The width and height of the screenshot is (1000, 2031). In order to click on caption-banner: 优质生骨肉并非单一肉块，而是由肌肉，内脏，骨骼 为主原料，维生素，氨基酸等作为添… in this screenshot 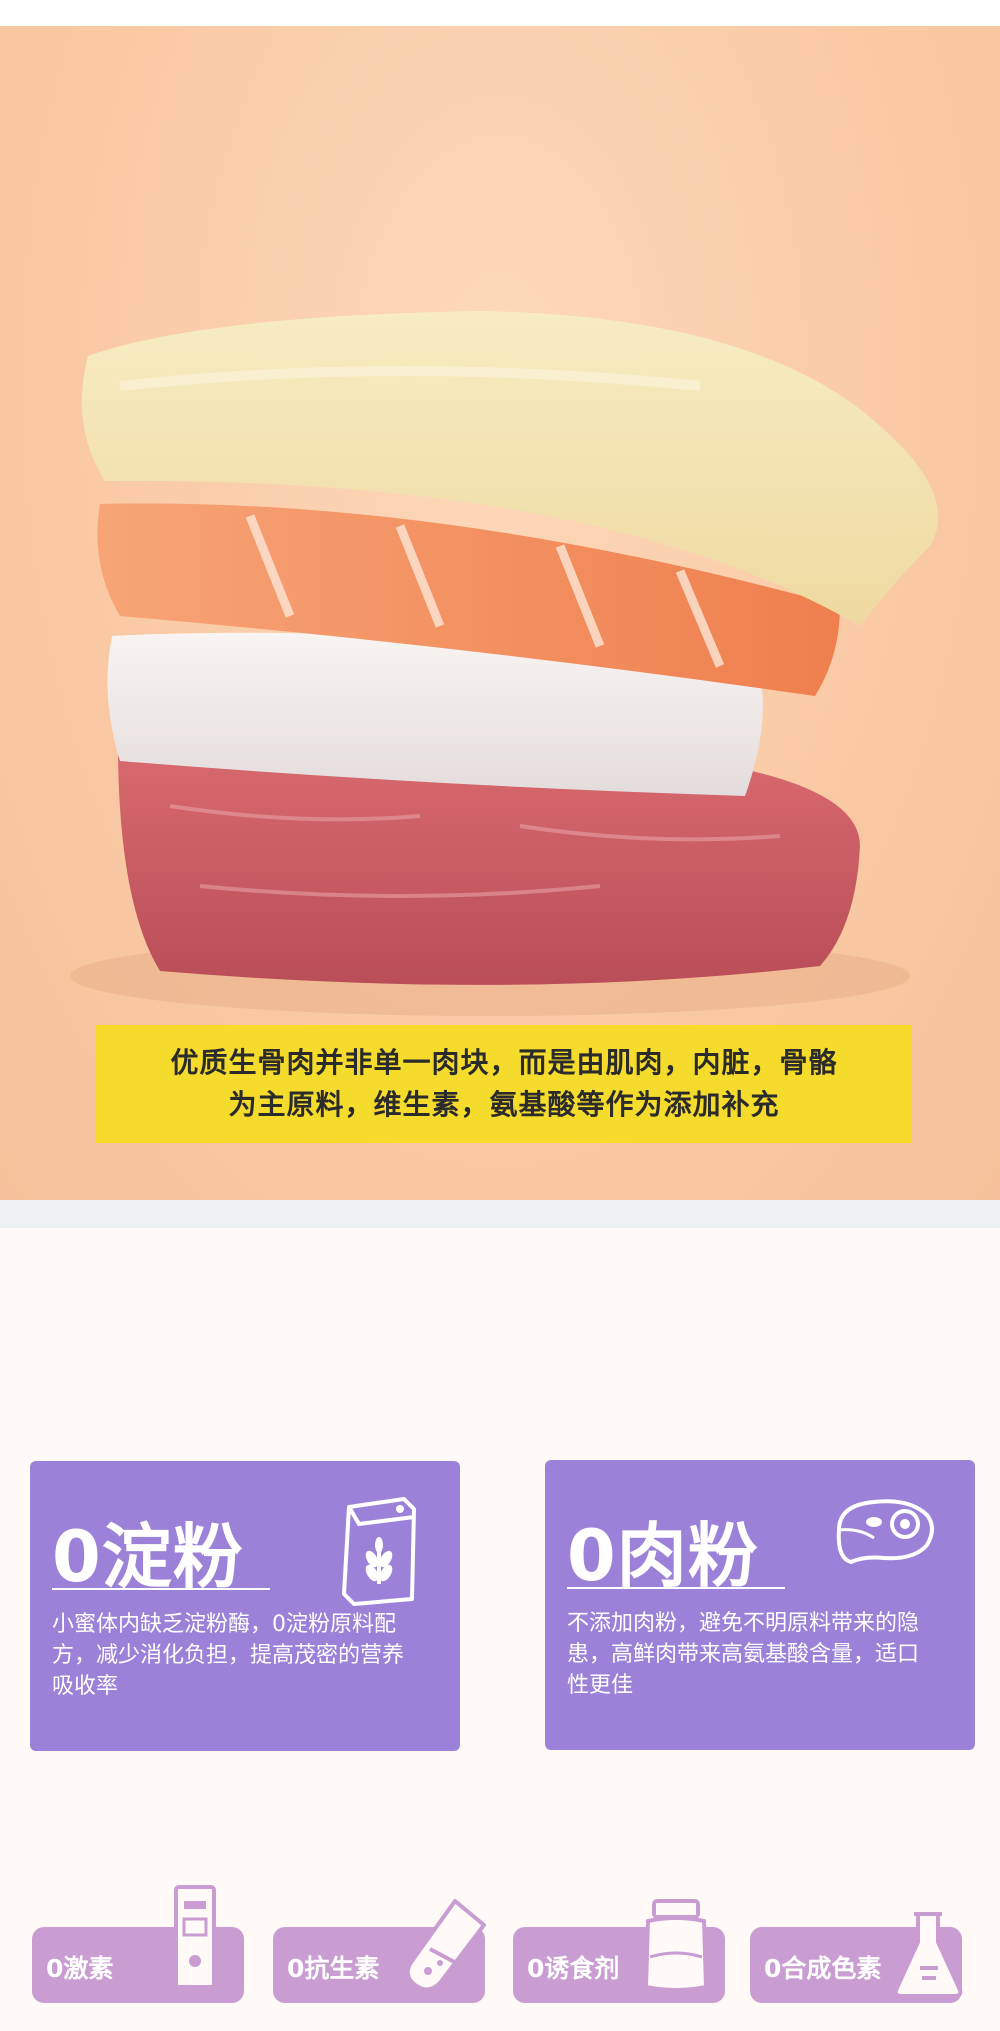, I will do `click(504, 1084)`.